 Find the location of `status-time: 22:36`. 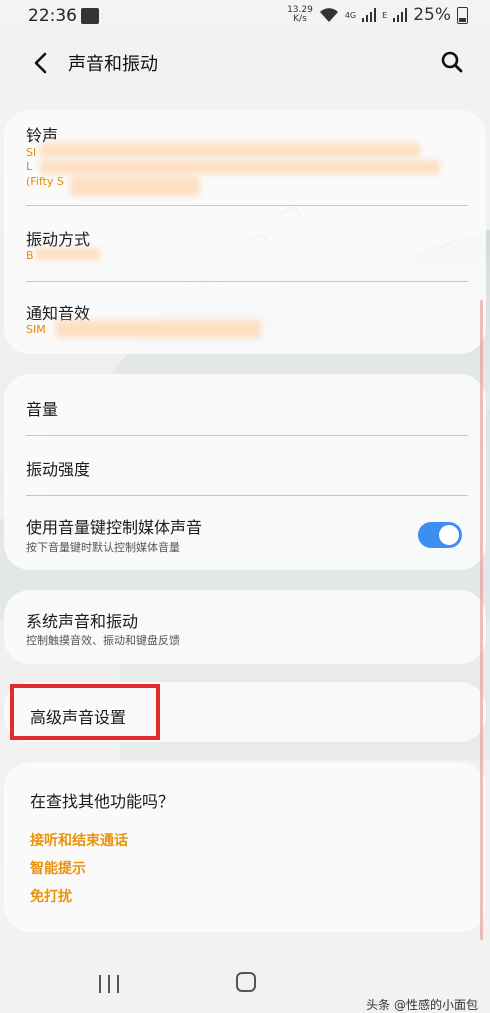

status-time: 22:36 is located at coordinates (52, 16).